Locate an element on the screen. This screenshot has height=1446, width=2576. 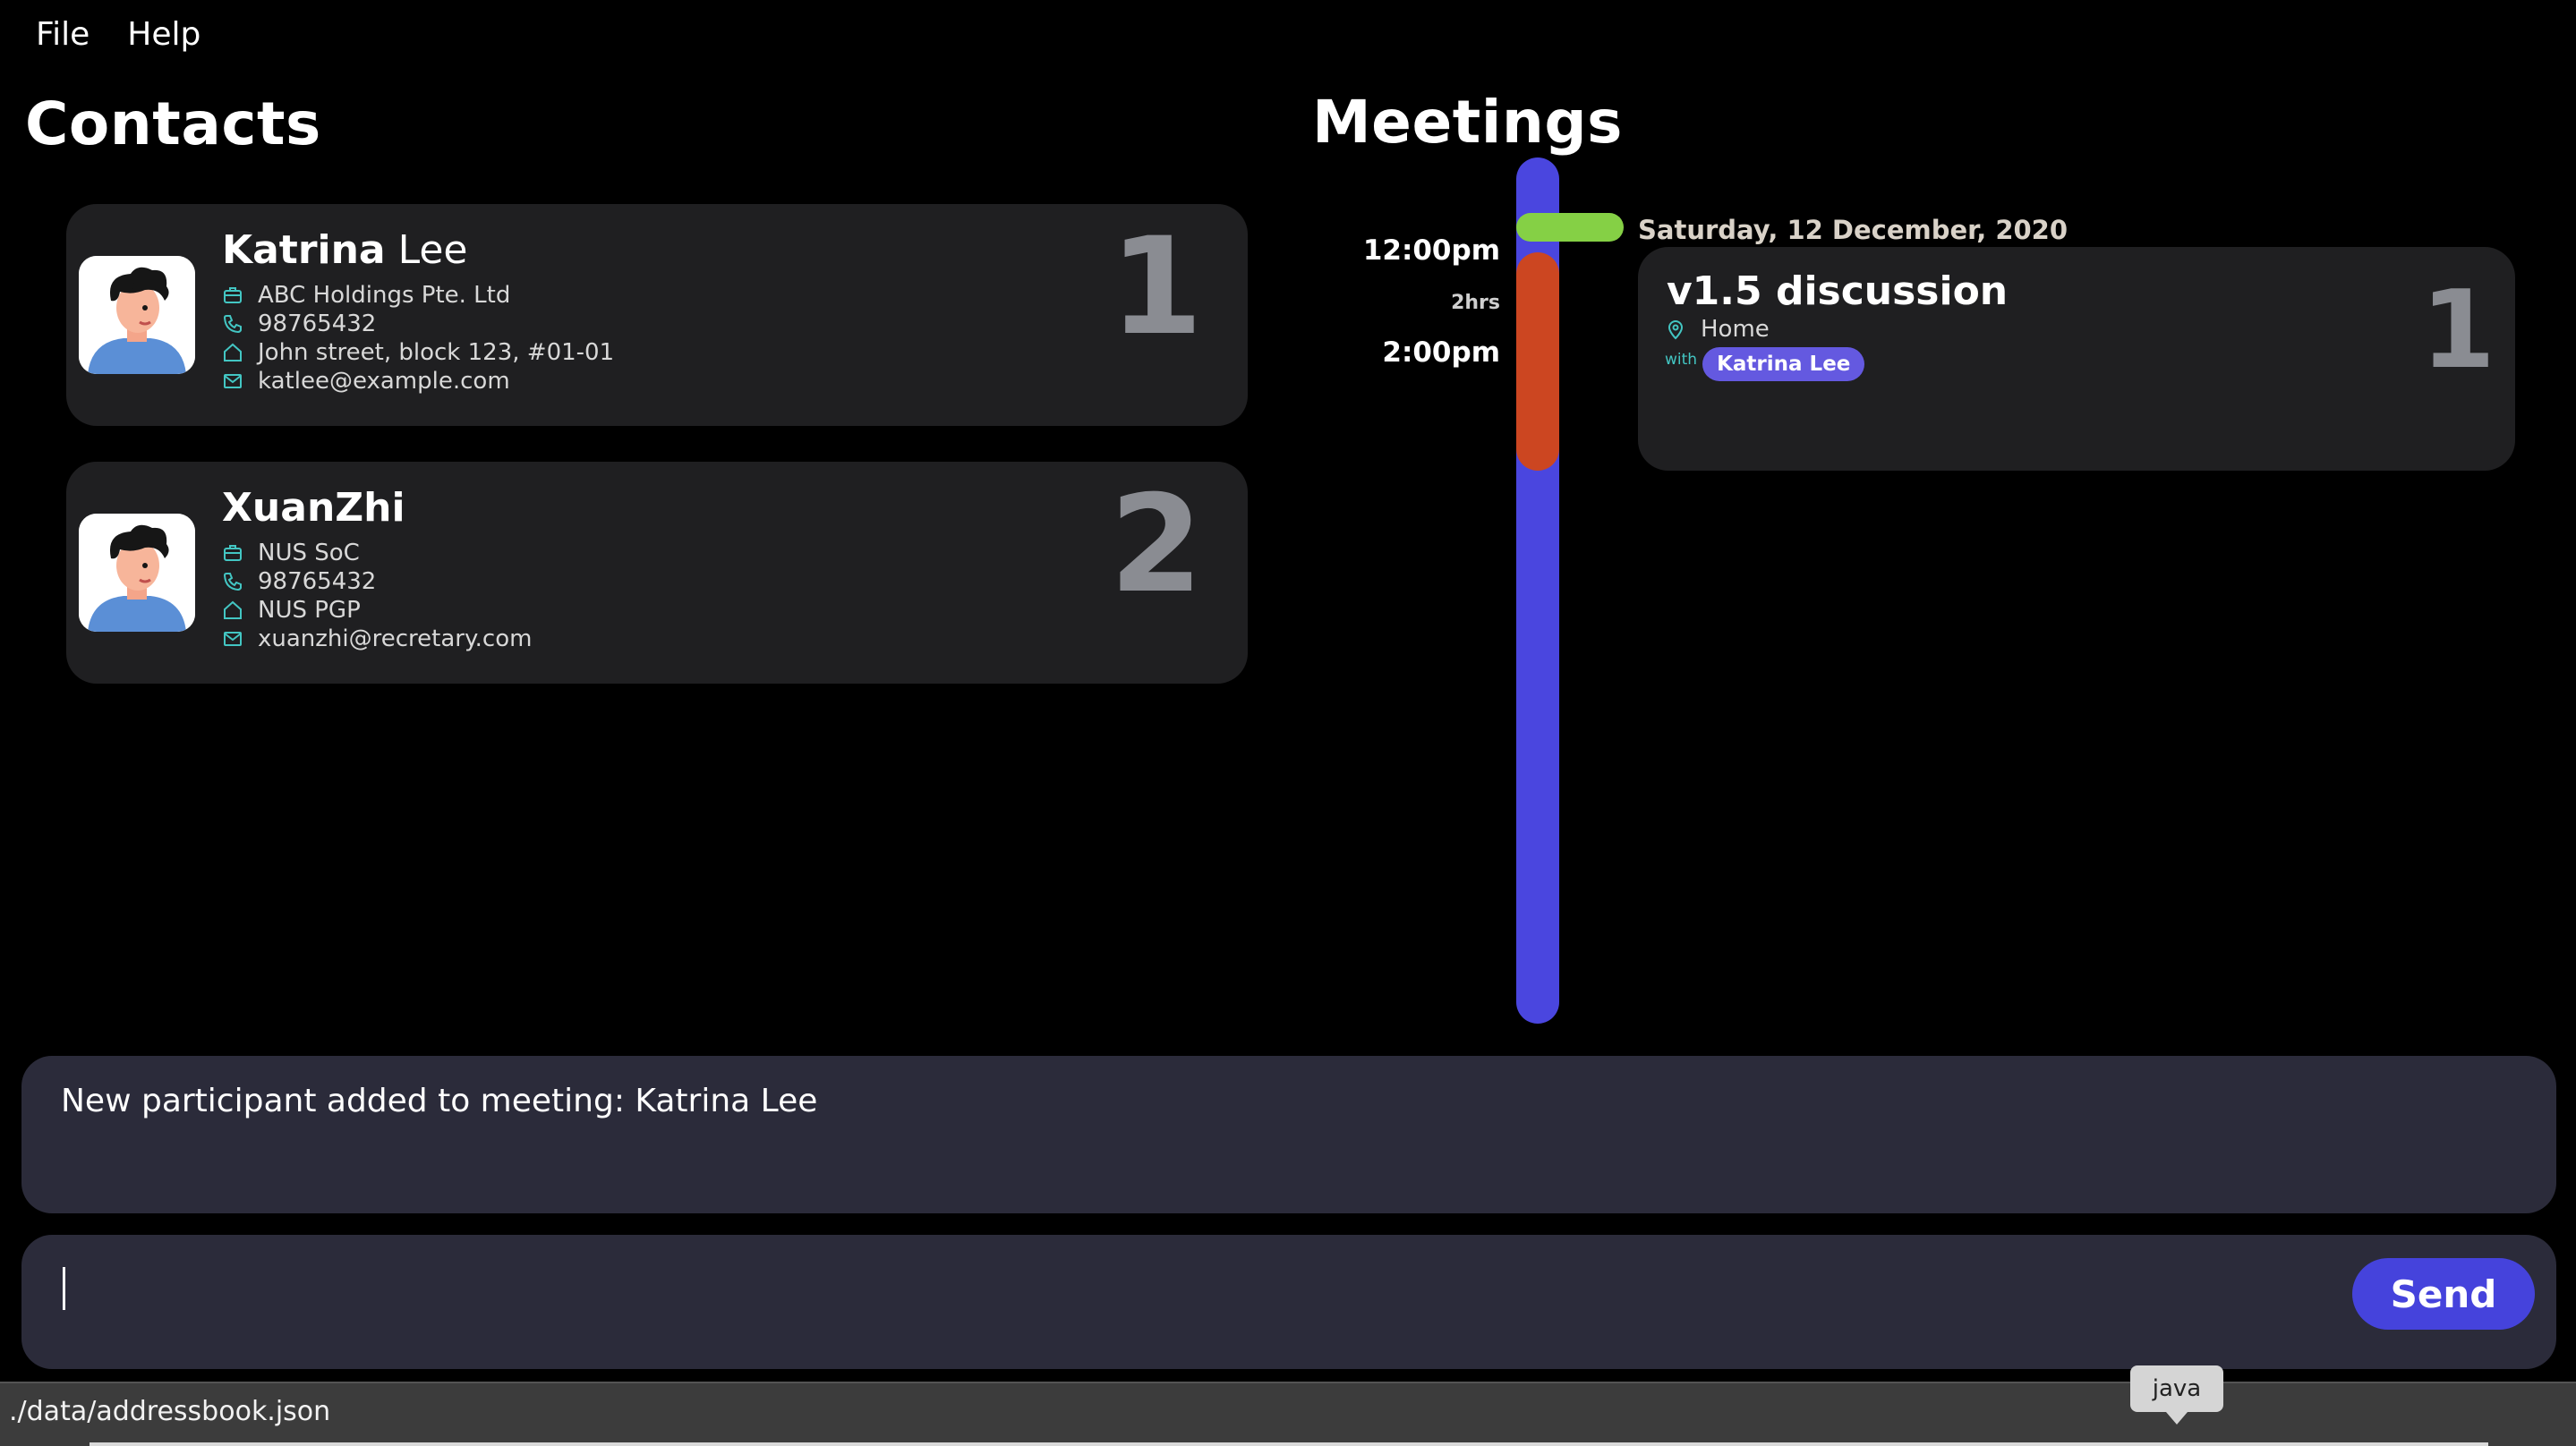
contact-email-row: katlee@example.com is located at coordinates (418, 382).